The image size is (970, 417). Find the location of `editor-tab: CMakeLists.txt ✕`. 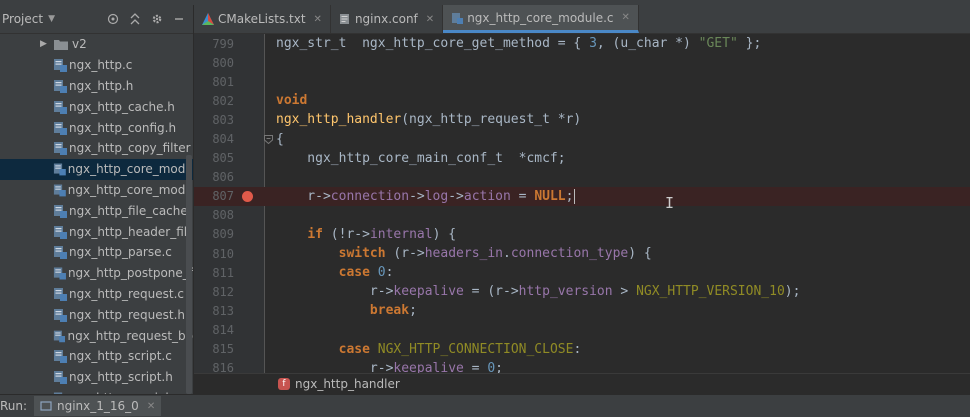

editor-tab: CMakeLists.txt ✕ is located at coordinates (262, 19).